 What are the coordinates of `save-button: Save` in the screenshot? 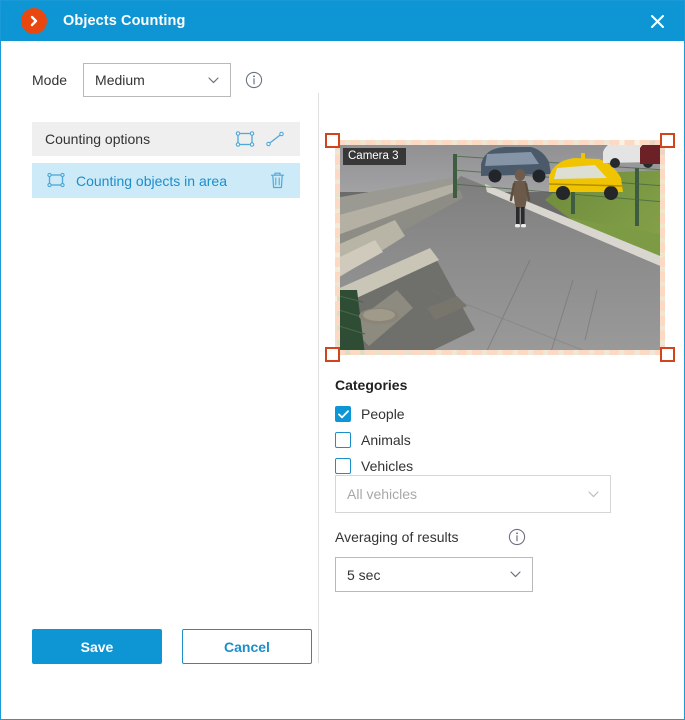 It's located at (97, 646).